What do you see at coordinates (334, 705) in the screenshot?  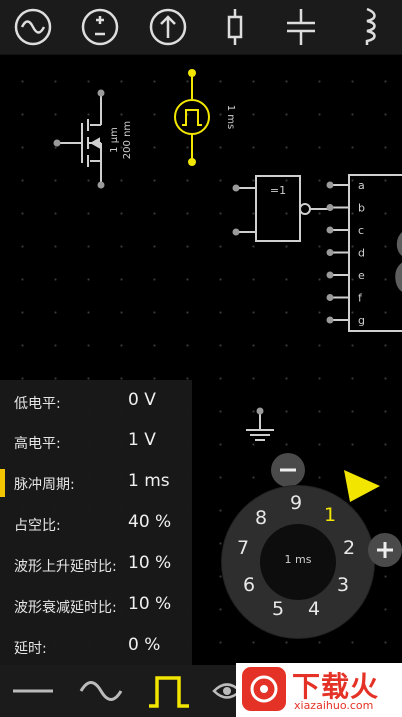 I see `watermark-url: xiazaihuo.com` at bounding box center [334, 705].